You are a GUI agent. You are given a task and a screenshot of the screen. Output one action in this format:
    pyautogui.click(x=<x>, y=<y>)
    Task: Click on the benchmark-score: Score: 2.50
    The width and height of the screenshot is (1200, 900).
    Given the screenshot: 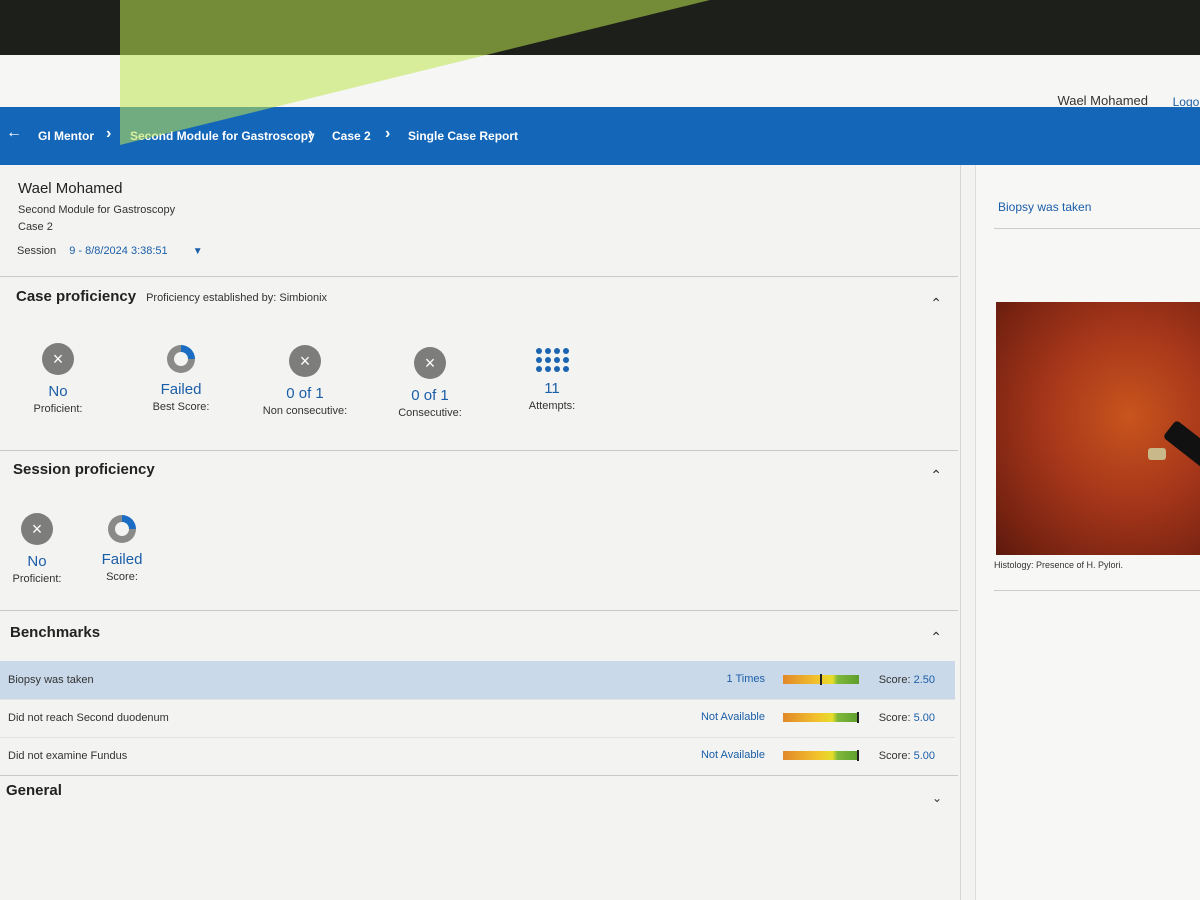 What is the action you would take?
    pyautogui.click(x=907, y=680)
    